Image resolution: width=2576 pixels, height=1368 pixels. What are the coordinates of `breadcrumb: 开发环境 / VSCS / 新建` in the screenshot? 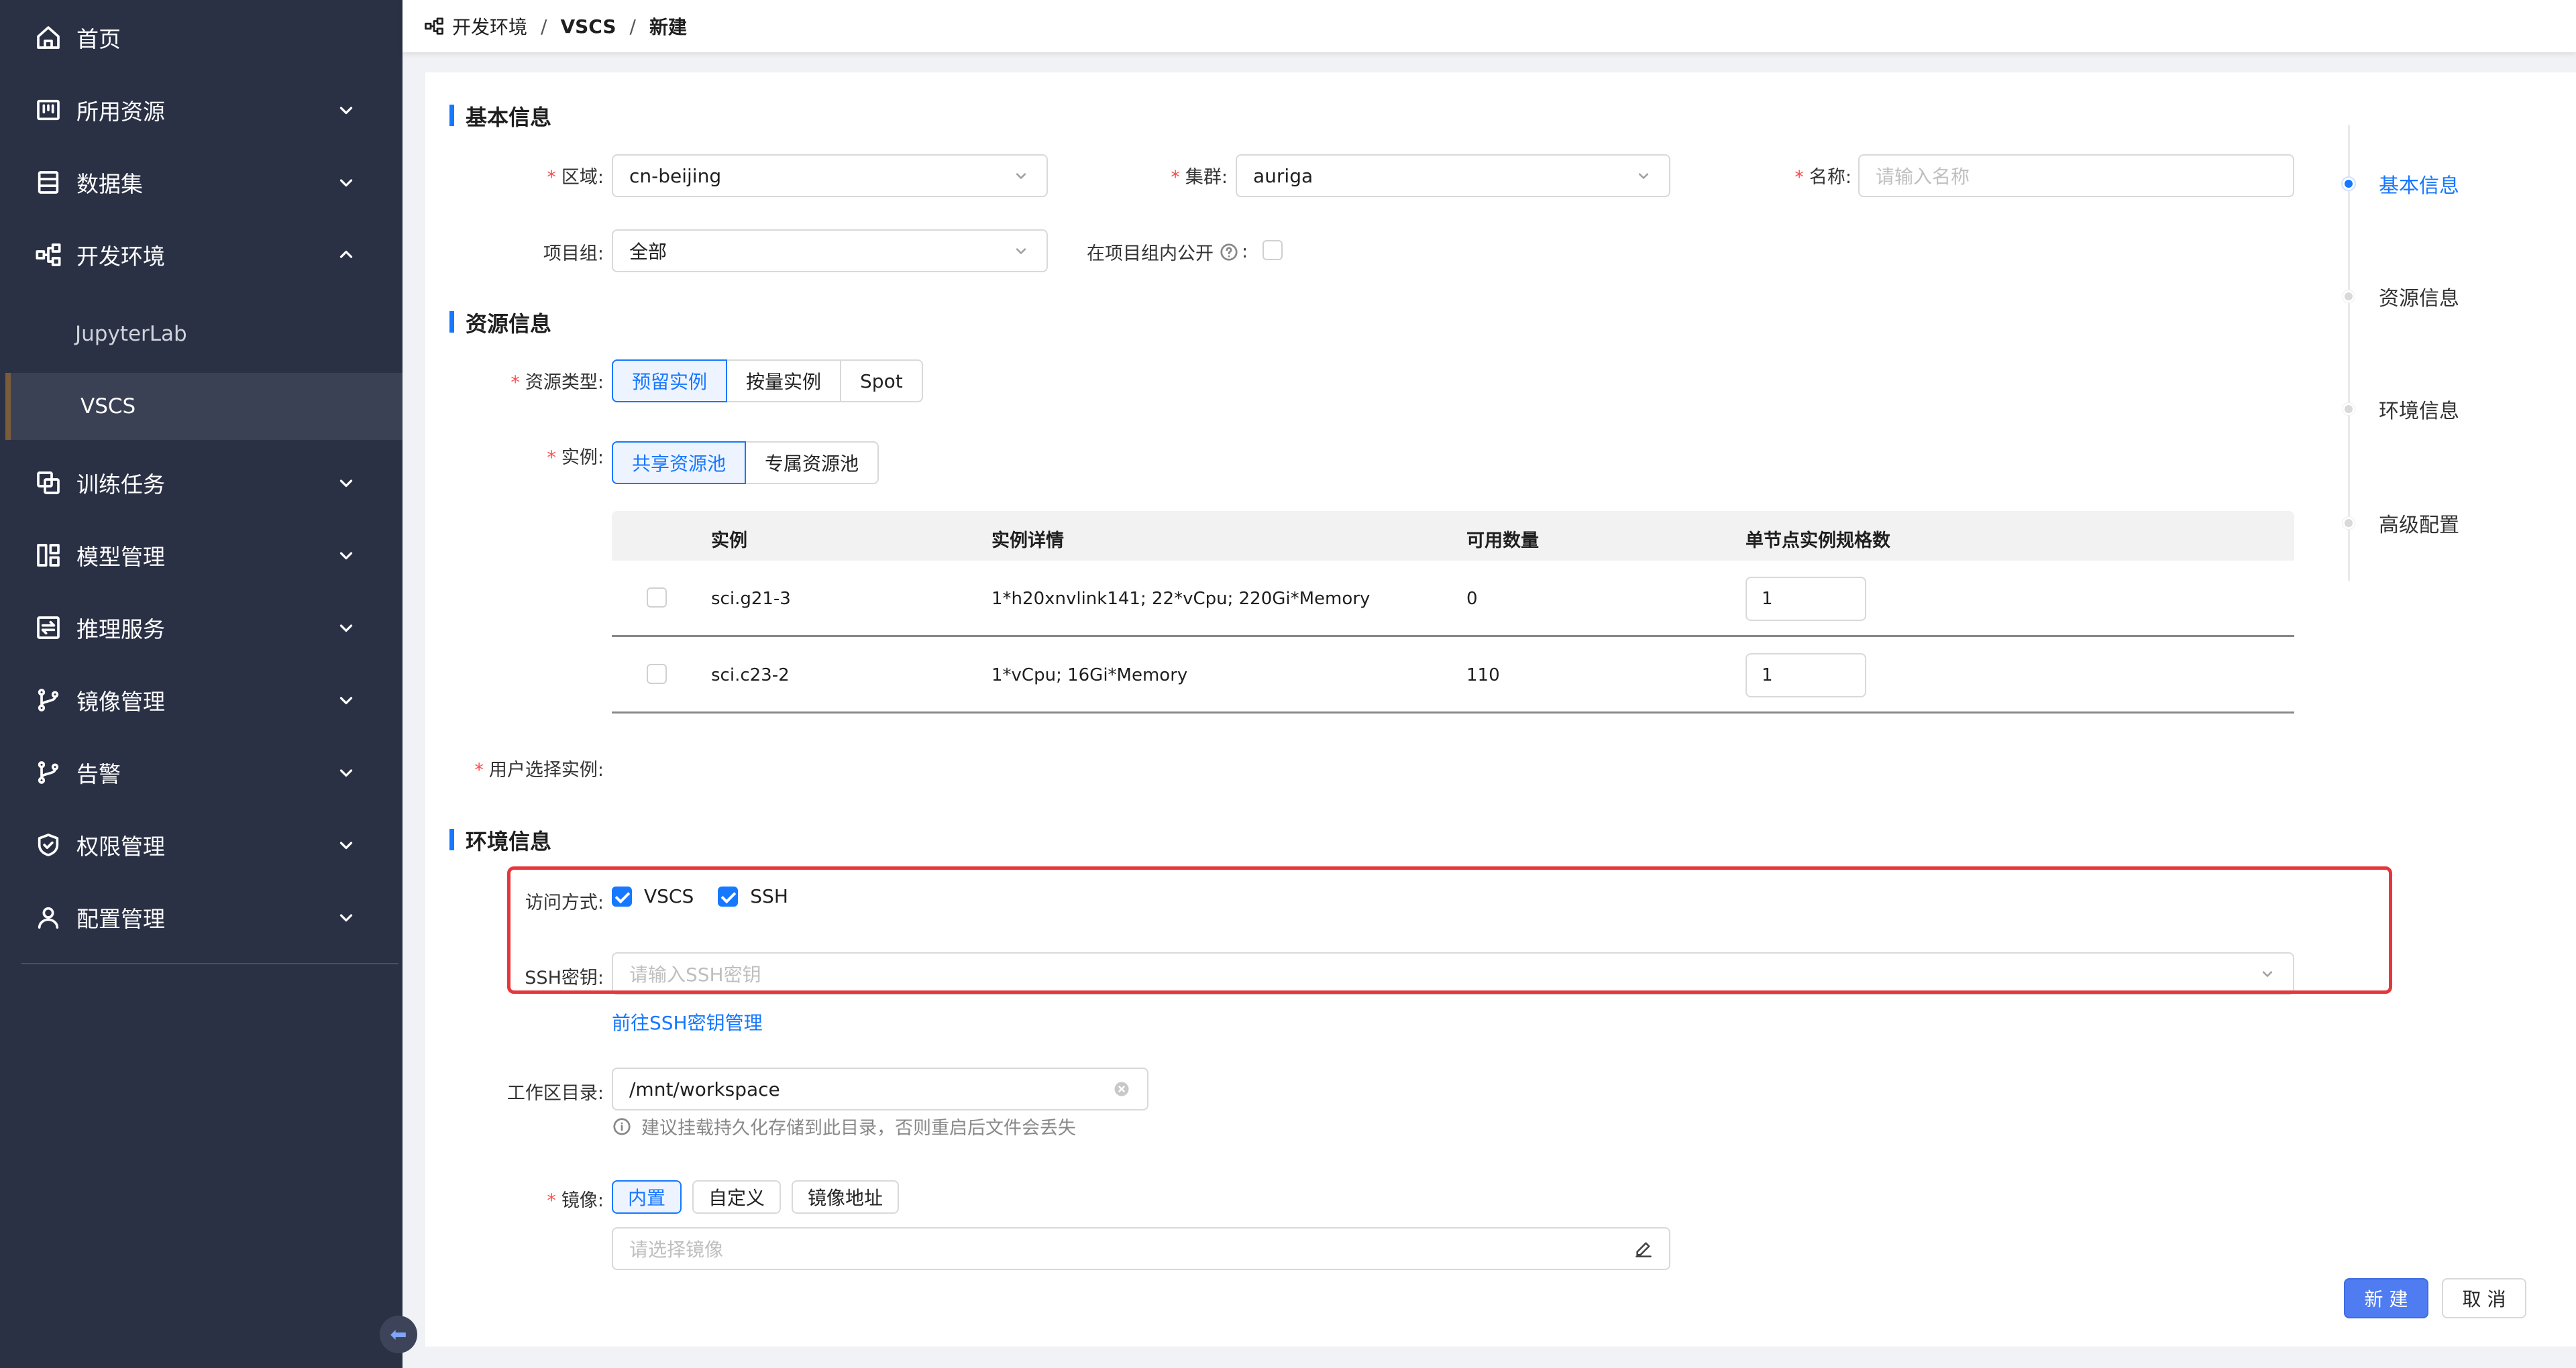 It's located at (1489, 26).